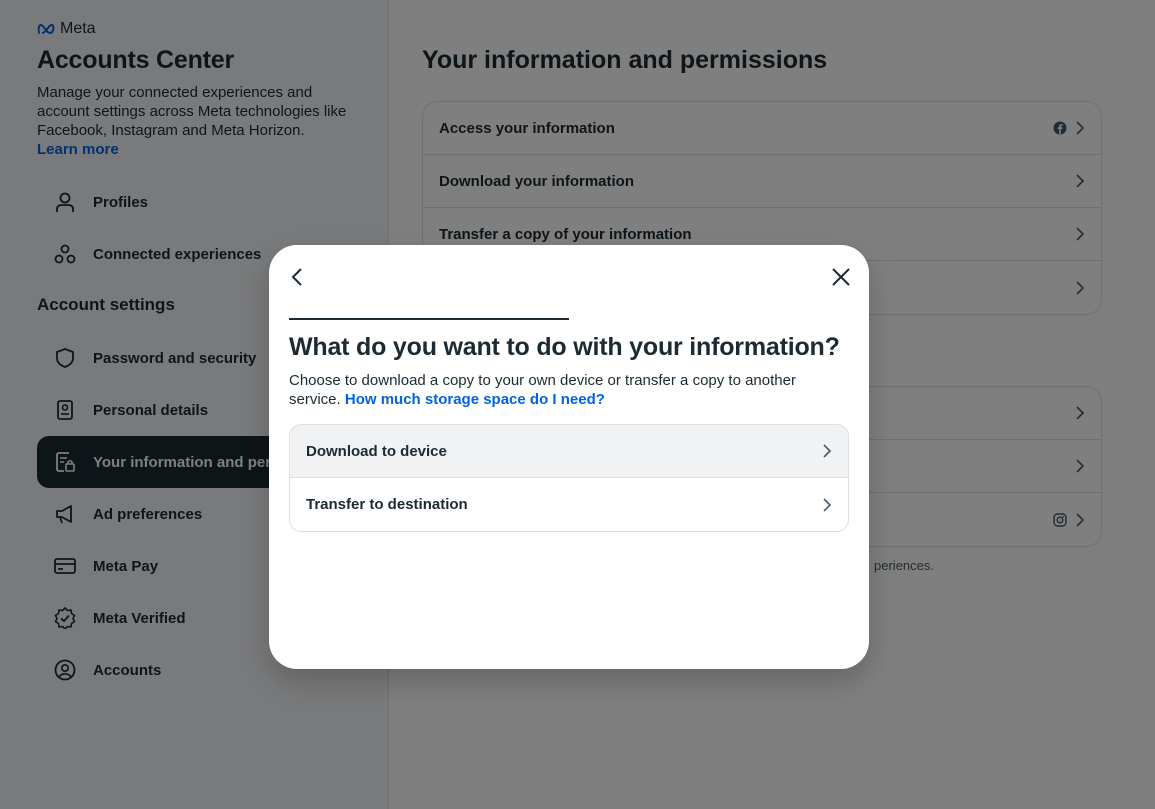 The width and height of the screenshot is (1155, 809). I want to click on close-icon, so click(841, 277).